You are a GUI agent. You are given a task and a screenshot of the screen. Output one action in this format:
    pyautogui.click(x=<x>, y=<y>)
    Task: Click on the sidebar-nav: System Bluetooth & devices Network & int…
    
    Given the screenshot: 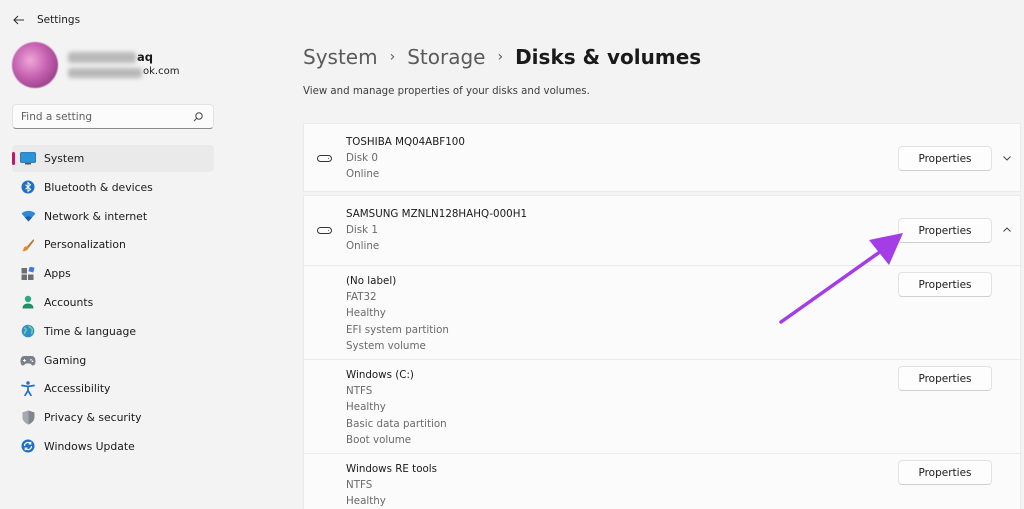 What is the action you would take?
    pyautogui.click(x=113, y=303)
    